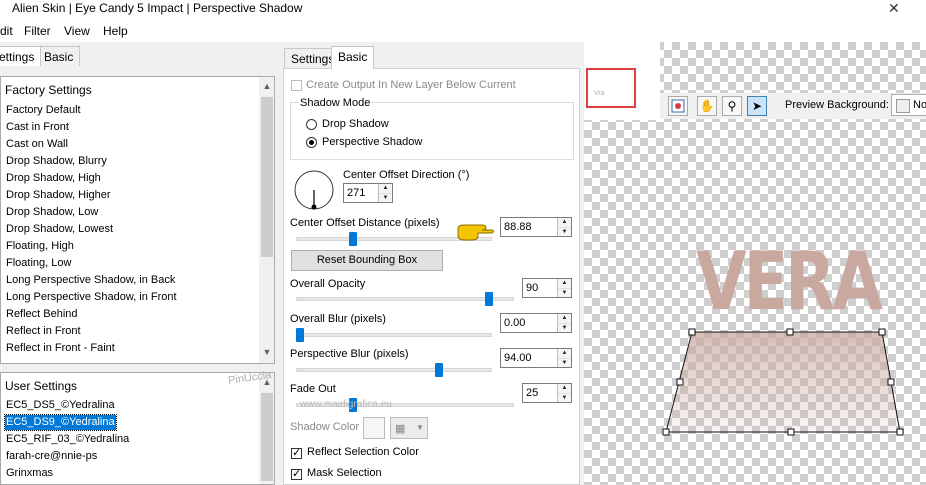  Describe the element at coordinates (420, 427) in the screenshot. I see `chevron-down-icon: ▼` at that location.